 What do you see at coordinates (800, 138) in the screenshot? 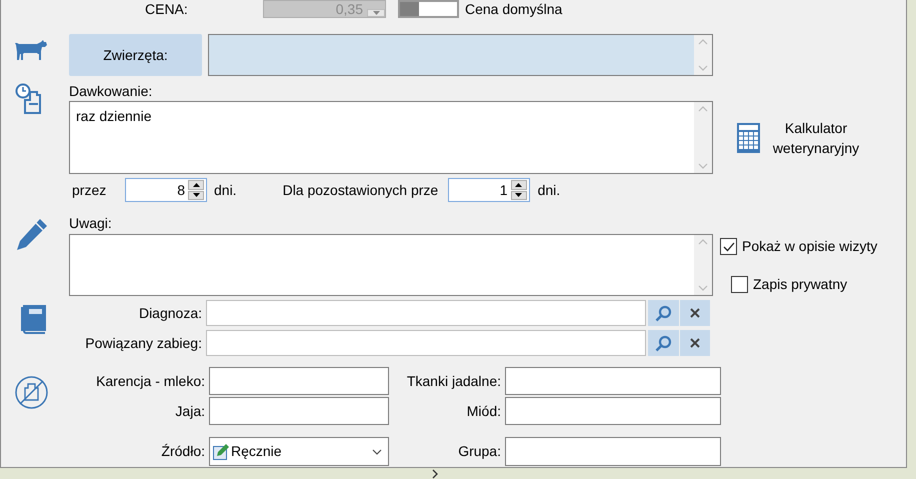
I see `calculator-button: Kalkulator weterynaryjny` at bounding box center [800, 138].